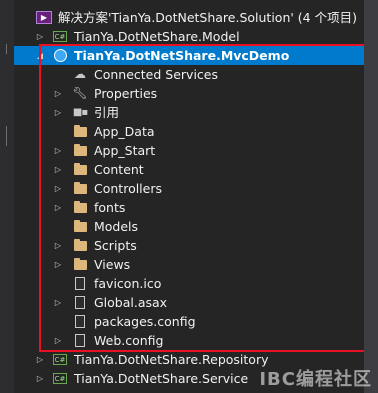  I want to click on cloud-icon: ☁, so click(80, 74).